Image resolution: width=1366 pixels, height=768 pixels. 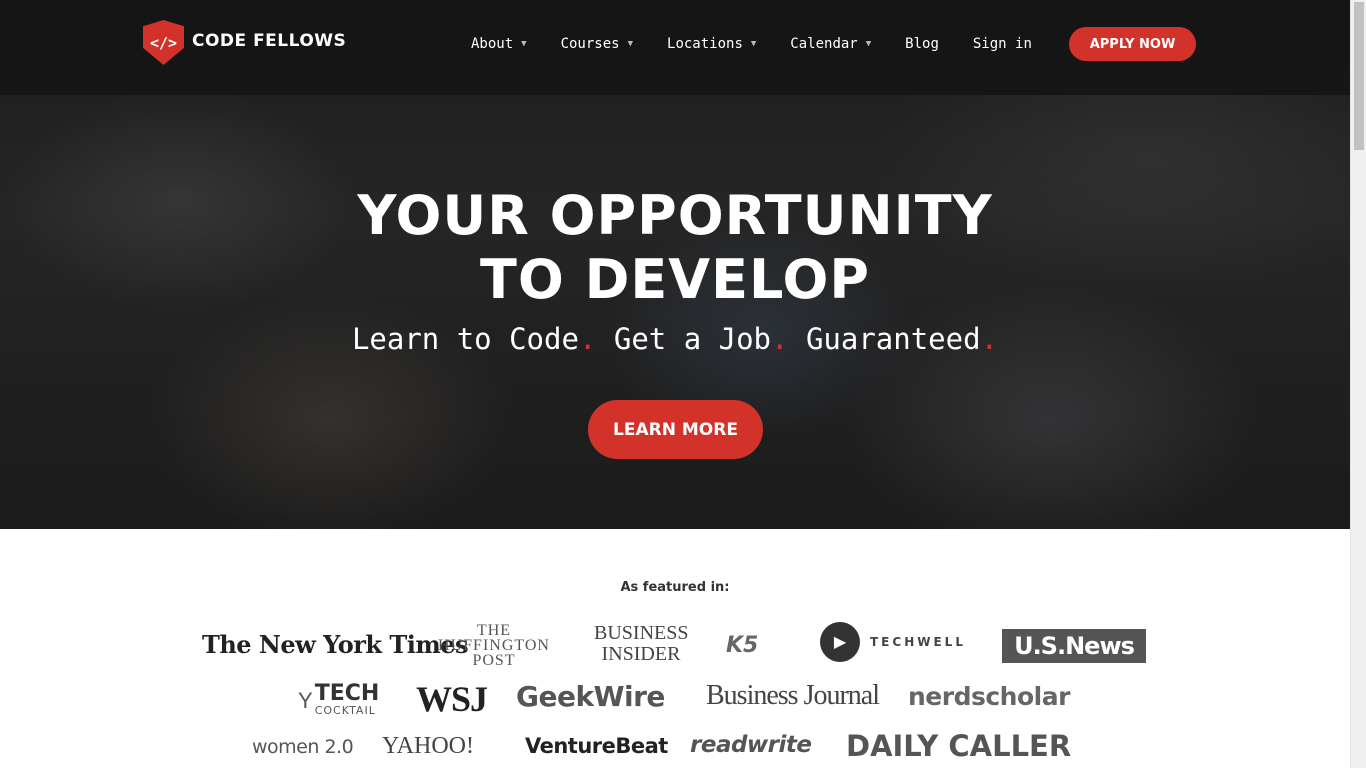 What do you see at coordinates (305, 700) in the screenshot?
I see `martini-icon: Y` at bounding box center [305, 700].